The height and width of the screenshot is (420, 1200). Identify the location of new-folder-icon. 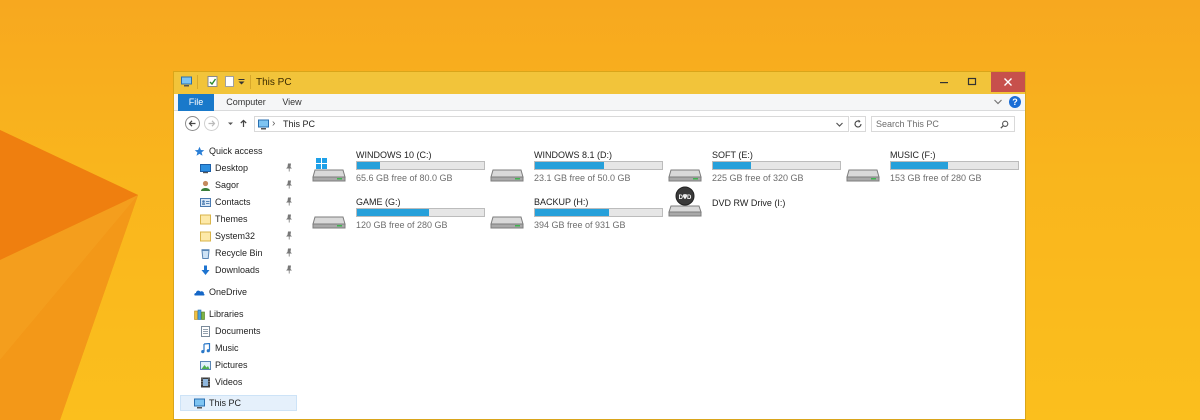
(229, 81).